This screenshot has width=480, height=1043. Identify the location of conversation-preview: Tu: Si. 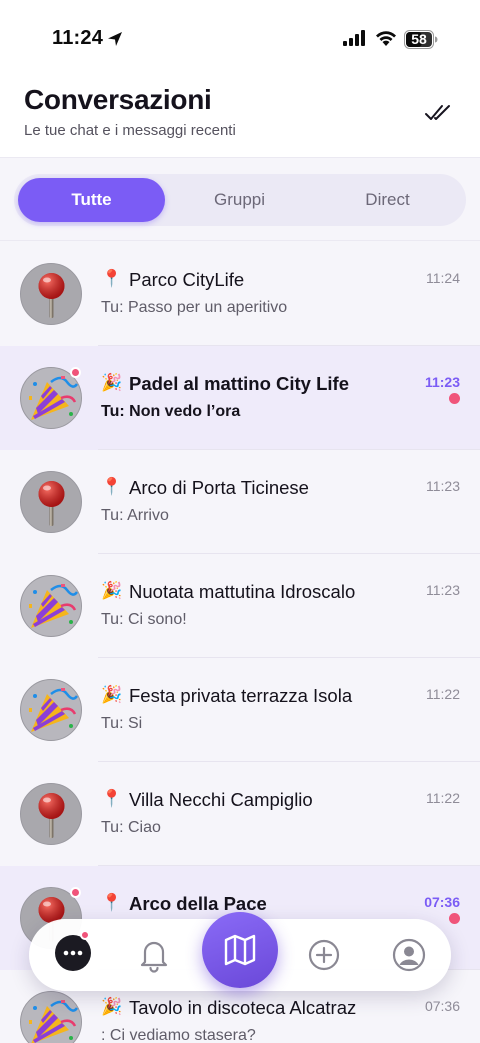
(122, 723).